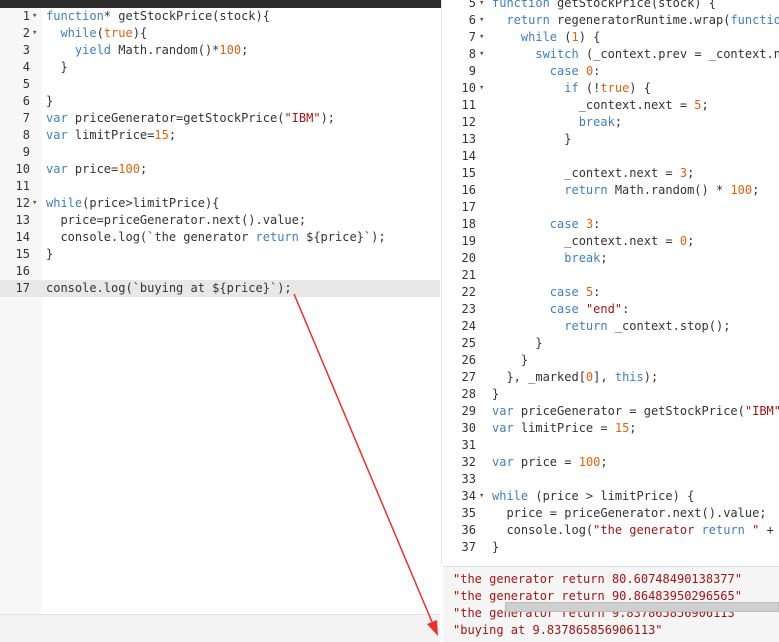 Image resolution: width=779 pixels, height=642 pixels. What do you see at coordinates (220, 220) in the screenshot?
I see `source-line: 13 price=priceGenerator.next().value;` at bounding box center [220, 220].